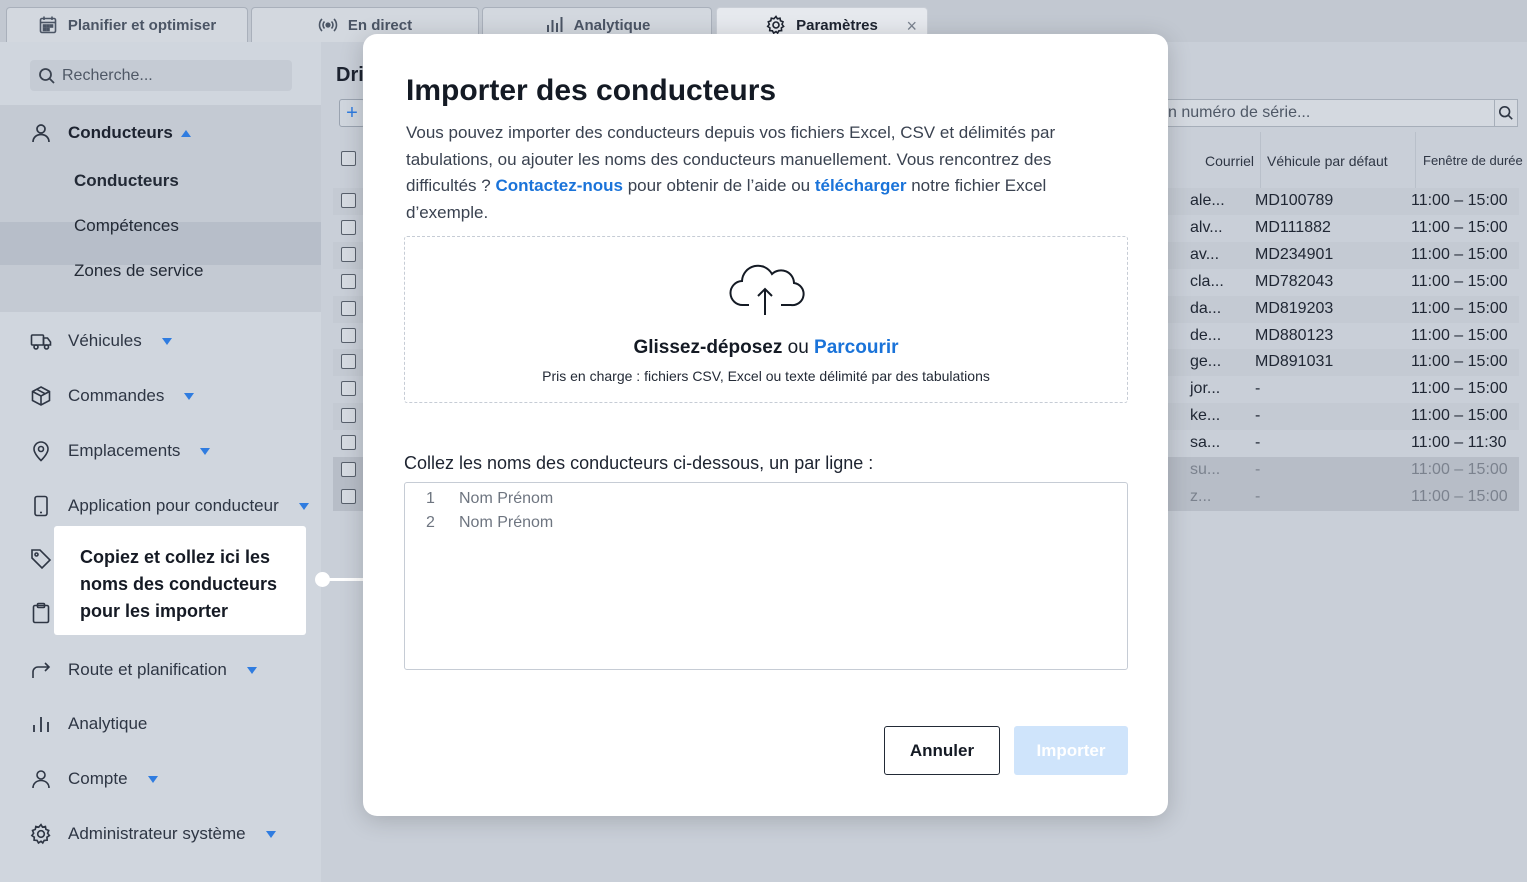  I want to click on dialog-title: Importer des conducteurs, so click(591, 90).